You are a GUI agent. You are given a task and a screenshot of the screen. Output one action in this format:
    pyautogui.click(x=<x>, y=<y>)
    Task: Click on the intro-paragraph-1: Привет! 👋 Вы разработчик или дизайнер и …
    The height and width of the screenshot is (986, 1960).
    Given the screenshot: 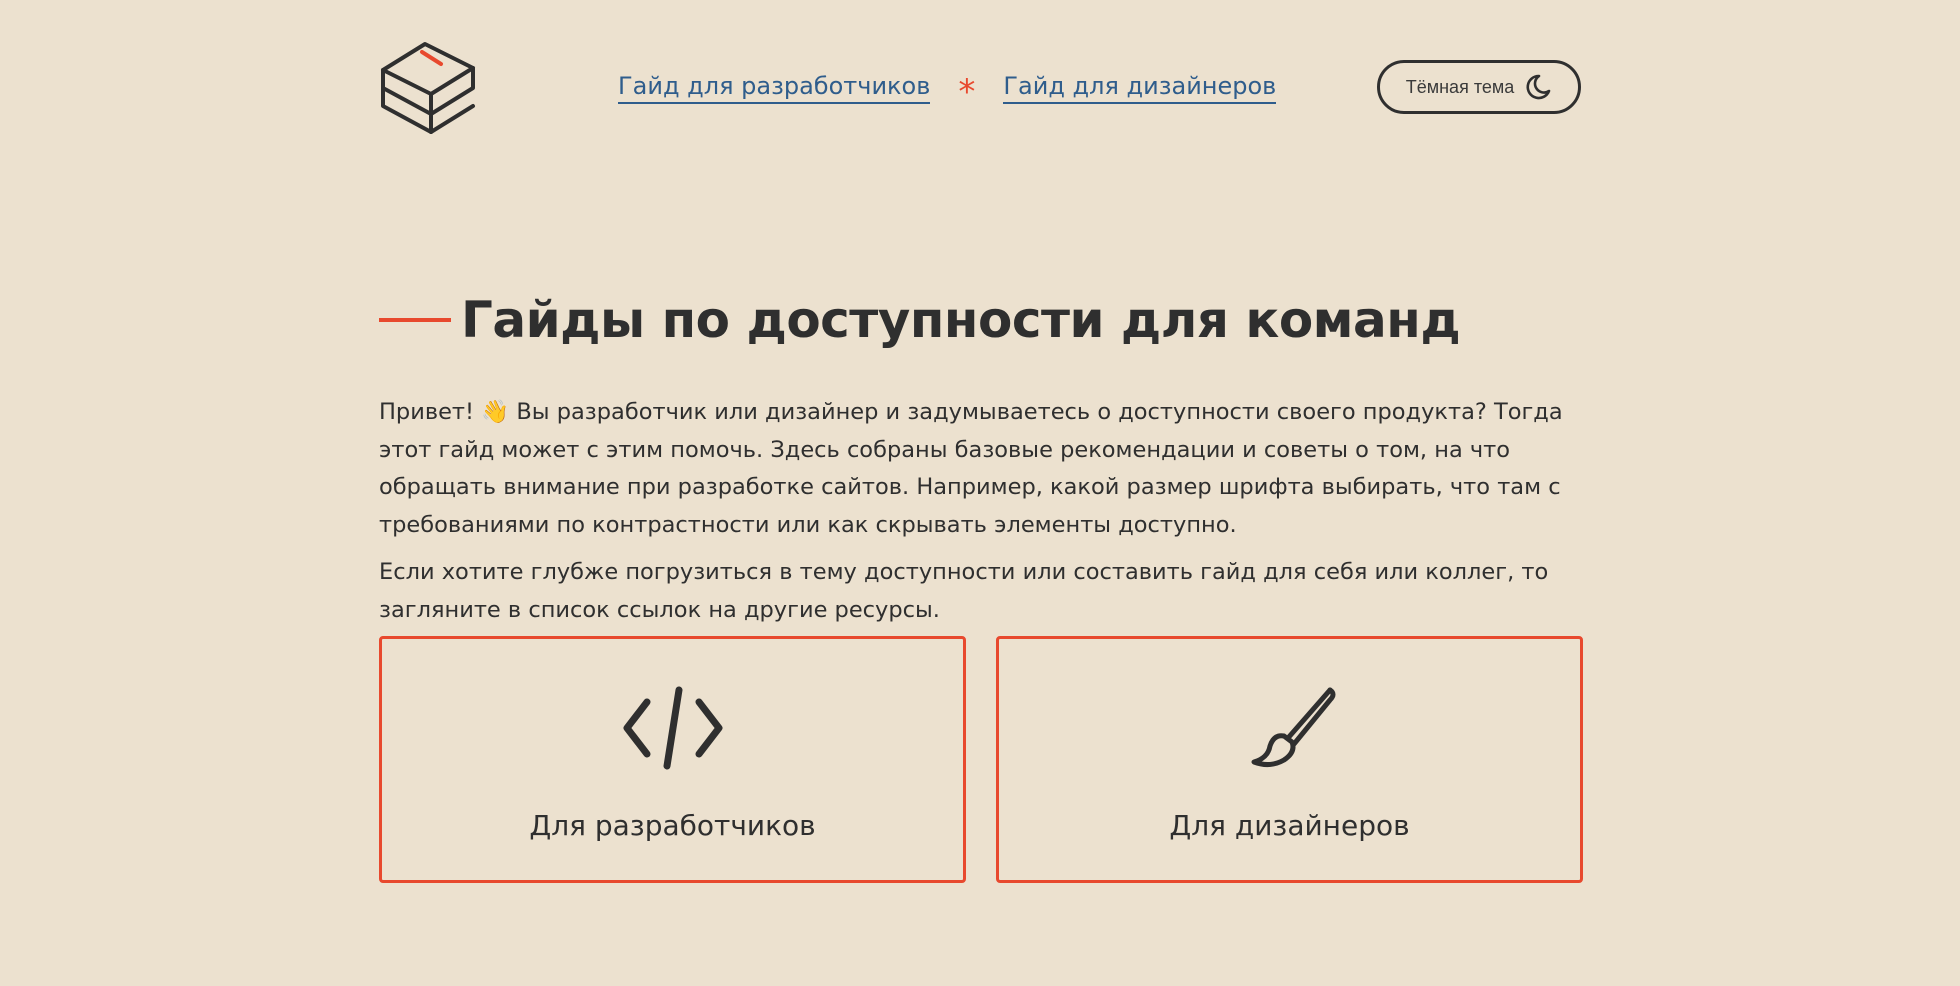 What is the action you would take?
    pyautogui.click(x=971, y=468)
    